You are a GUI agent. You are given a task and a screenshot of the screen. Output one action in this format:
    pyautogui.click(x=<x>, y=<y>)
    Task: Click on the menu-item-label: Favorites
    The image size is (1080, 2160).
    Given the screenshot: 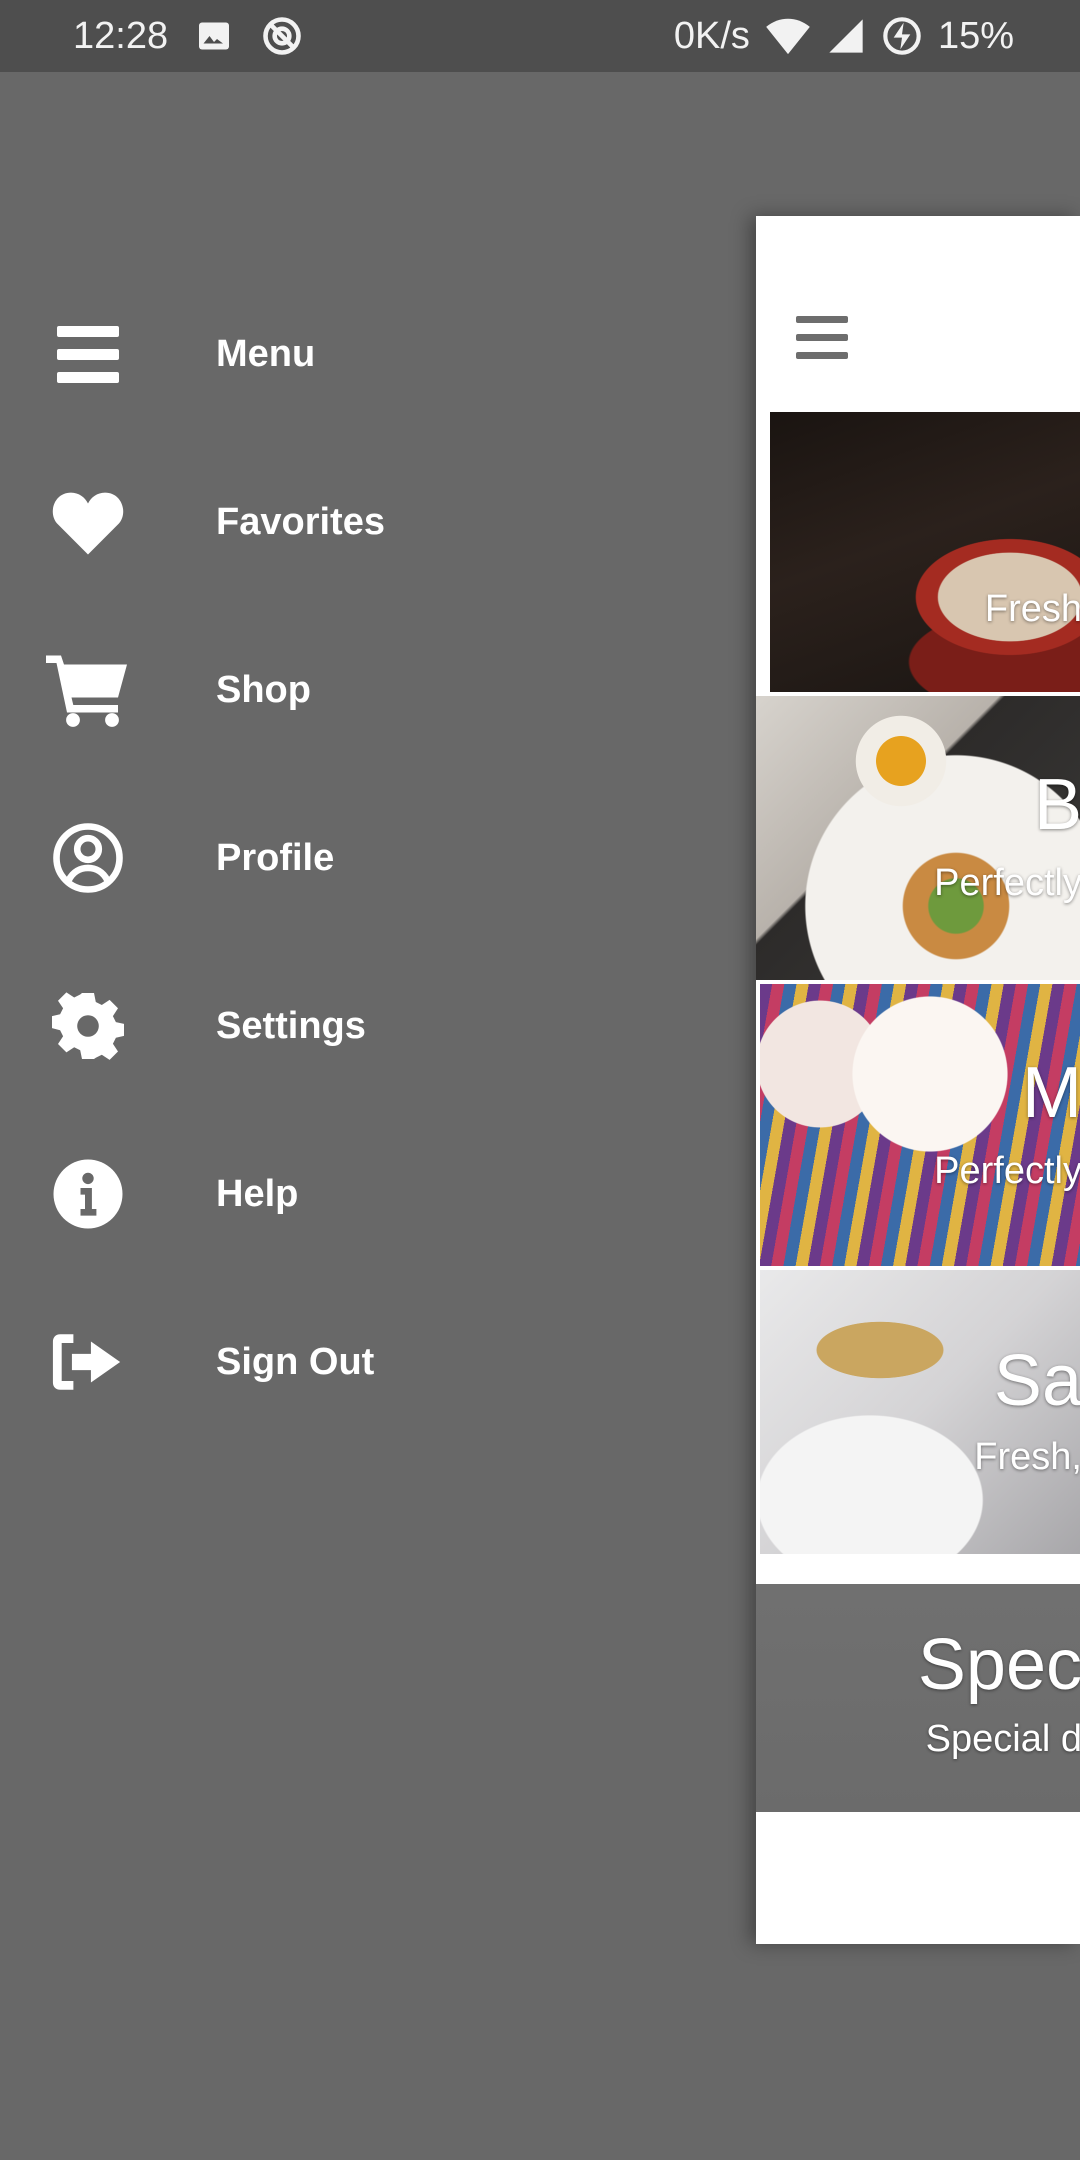 What is the action you would take?
    pyautogui.click(x=300, y=521)
    